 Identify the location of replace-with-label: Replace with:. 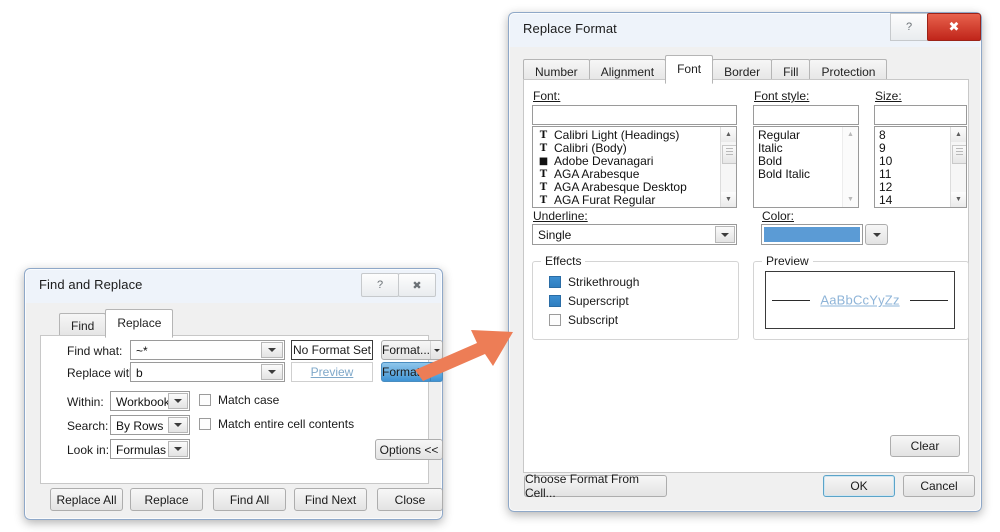
(103, 373).